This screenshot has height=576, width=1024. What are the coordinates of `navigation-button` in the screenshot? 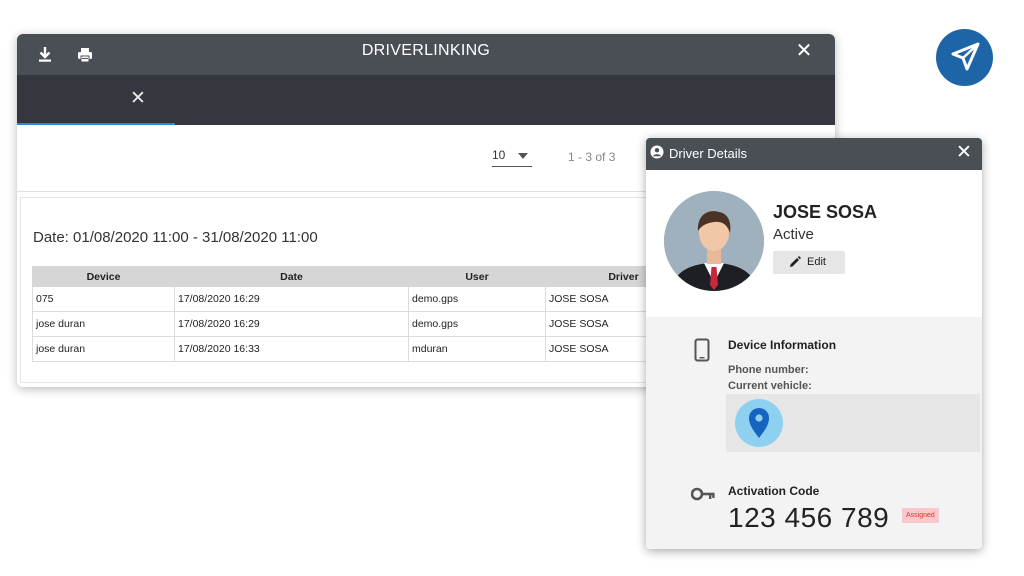 It's located at (964, 57).